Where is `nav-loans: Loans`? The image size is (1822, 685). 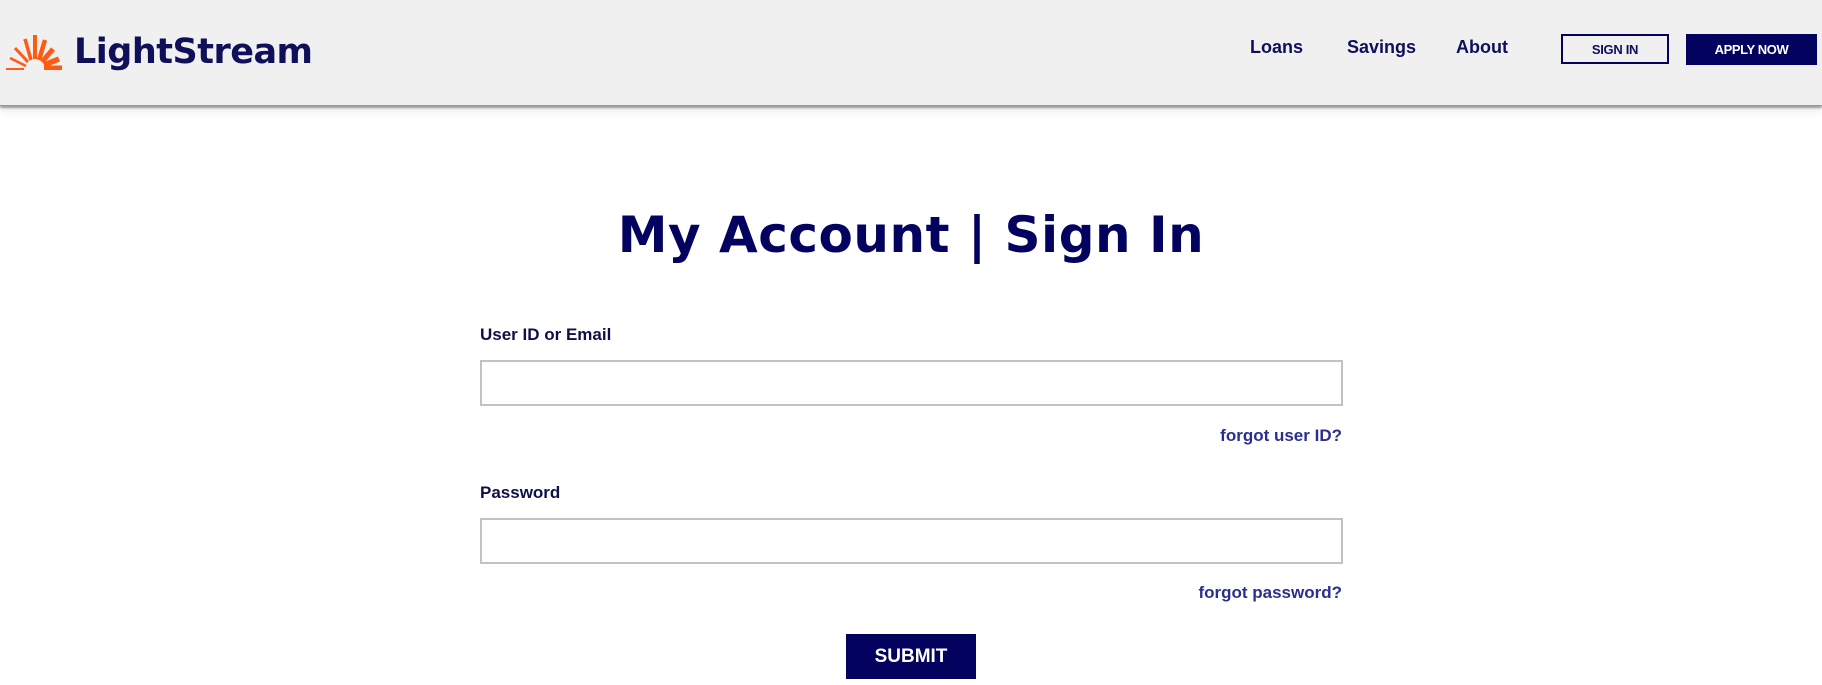
nav-loans: Loans is located at coordinates (1276, 47).